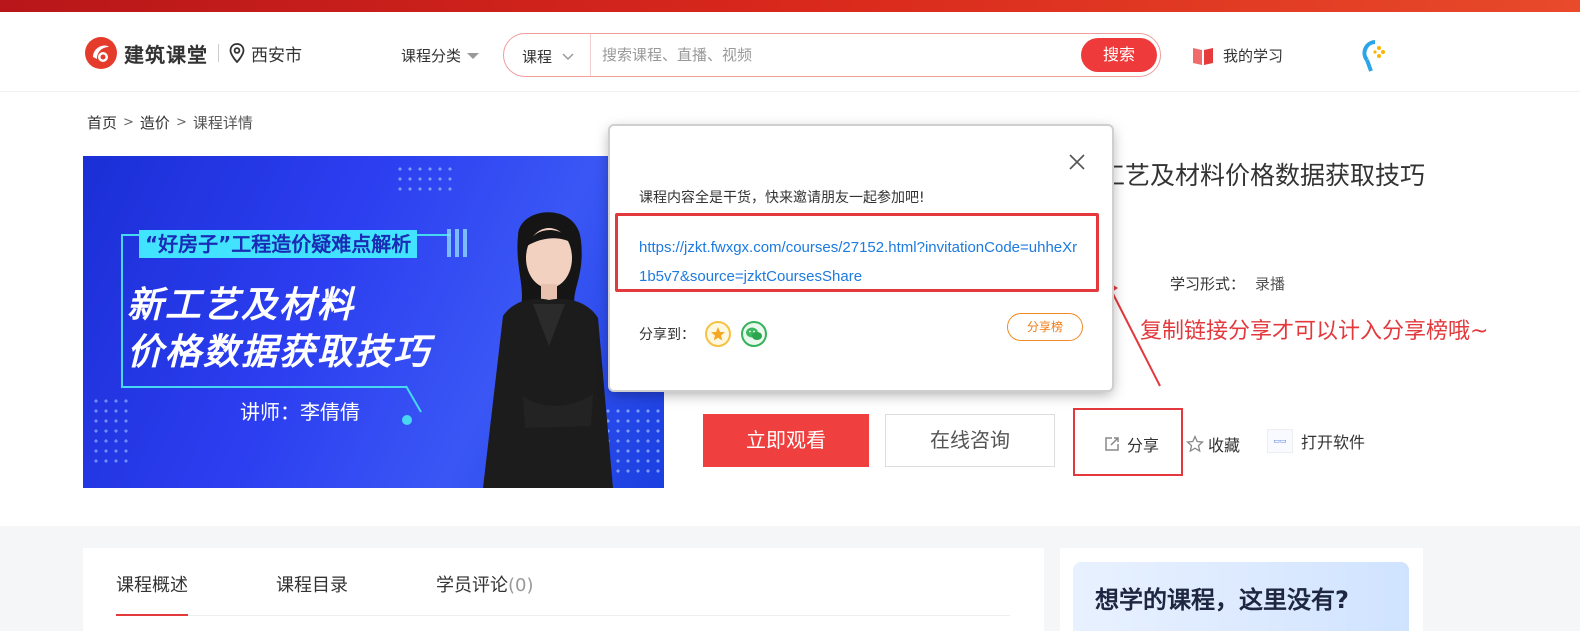 The height and width of the screenshot is (631, 1580). What do you see at coordinates (1263, 175) in the screenshot?
I see `course-title: 工艺及材料价格数据获取技巧` at bounding box center [1263, 175].